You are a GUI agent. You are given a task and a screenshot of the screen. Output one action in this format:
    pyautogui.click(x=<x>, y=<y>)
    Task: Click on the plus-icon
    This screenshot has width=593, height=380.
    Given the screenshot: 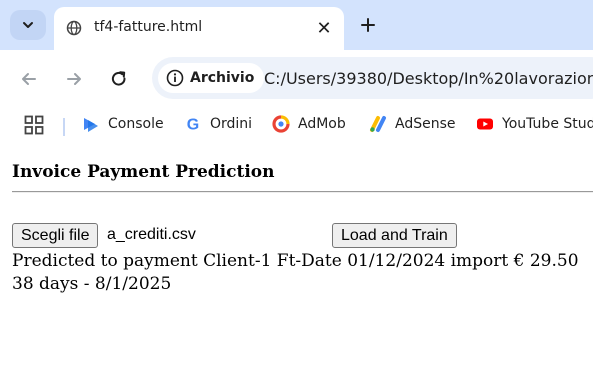 What is the action you would take?
    pyautogui.click(x=368, y=25)
    